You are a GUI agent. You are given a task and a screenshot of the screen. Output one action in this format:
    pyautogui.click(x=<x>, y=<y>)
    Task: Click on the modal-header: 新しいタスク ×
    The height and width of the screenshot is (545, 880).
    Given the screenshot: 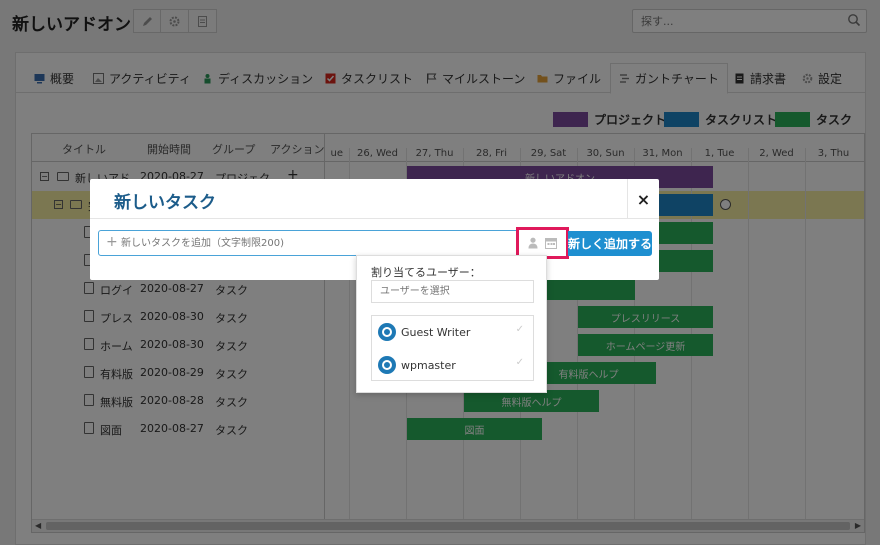 What is the action you would take?
    pyautogui.click(x=374, y=199)
    